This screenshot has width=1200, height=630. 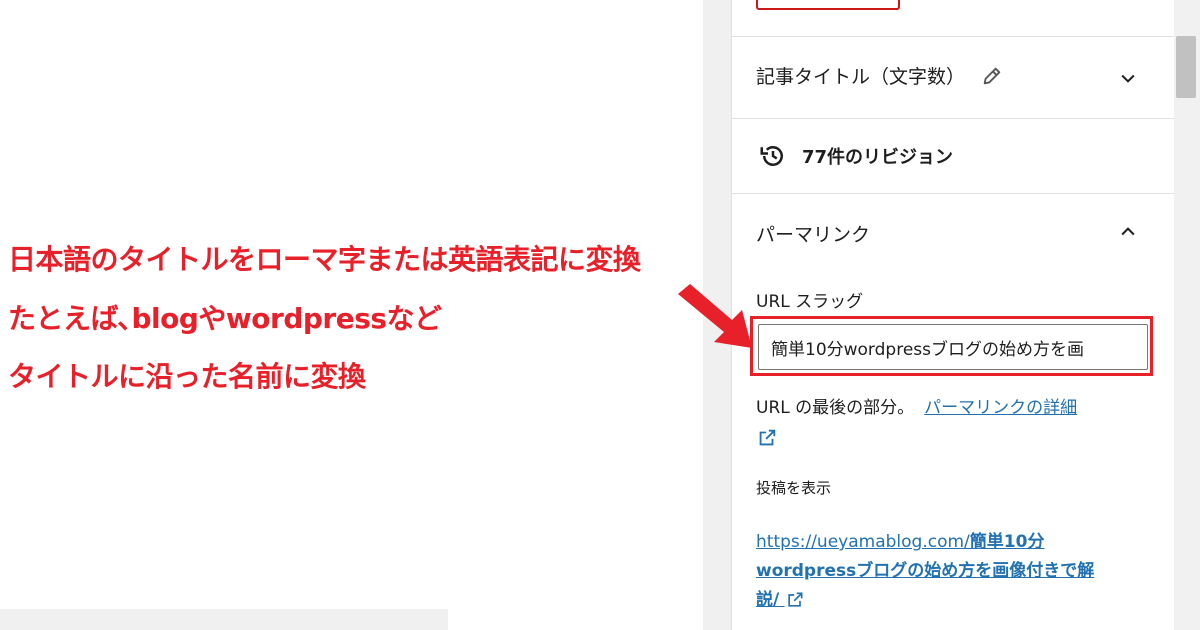 I want to click on permalink-help-link: パーマリンクの詳細, so click(x=1000, y=408).